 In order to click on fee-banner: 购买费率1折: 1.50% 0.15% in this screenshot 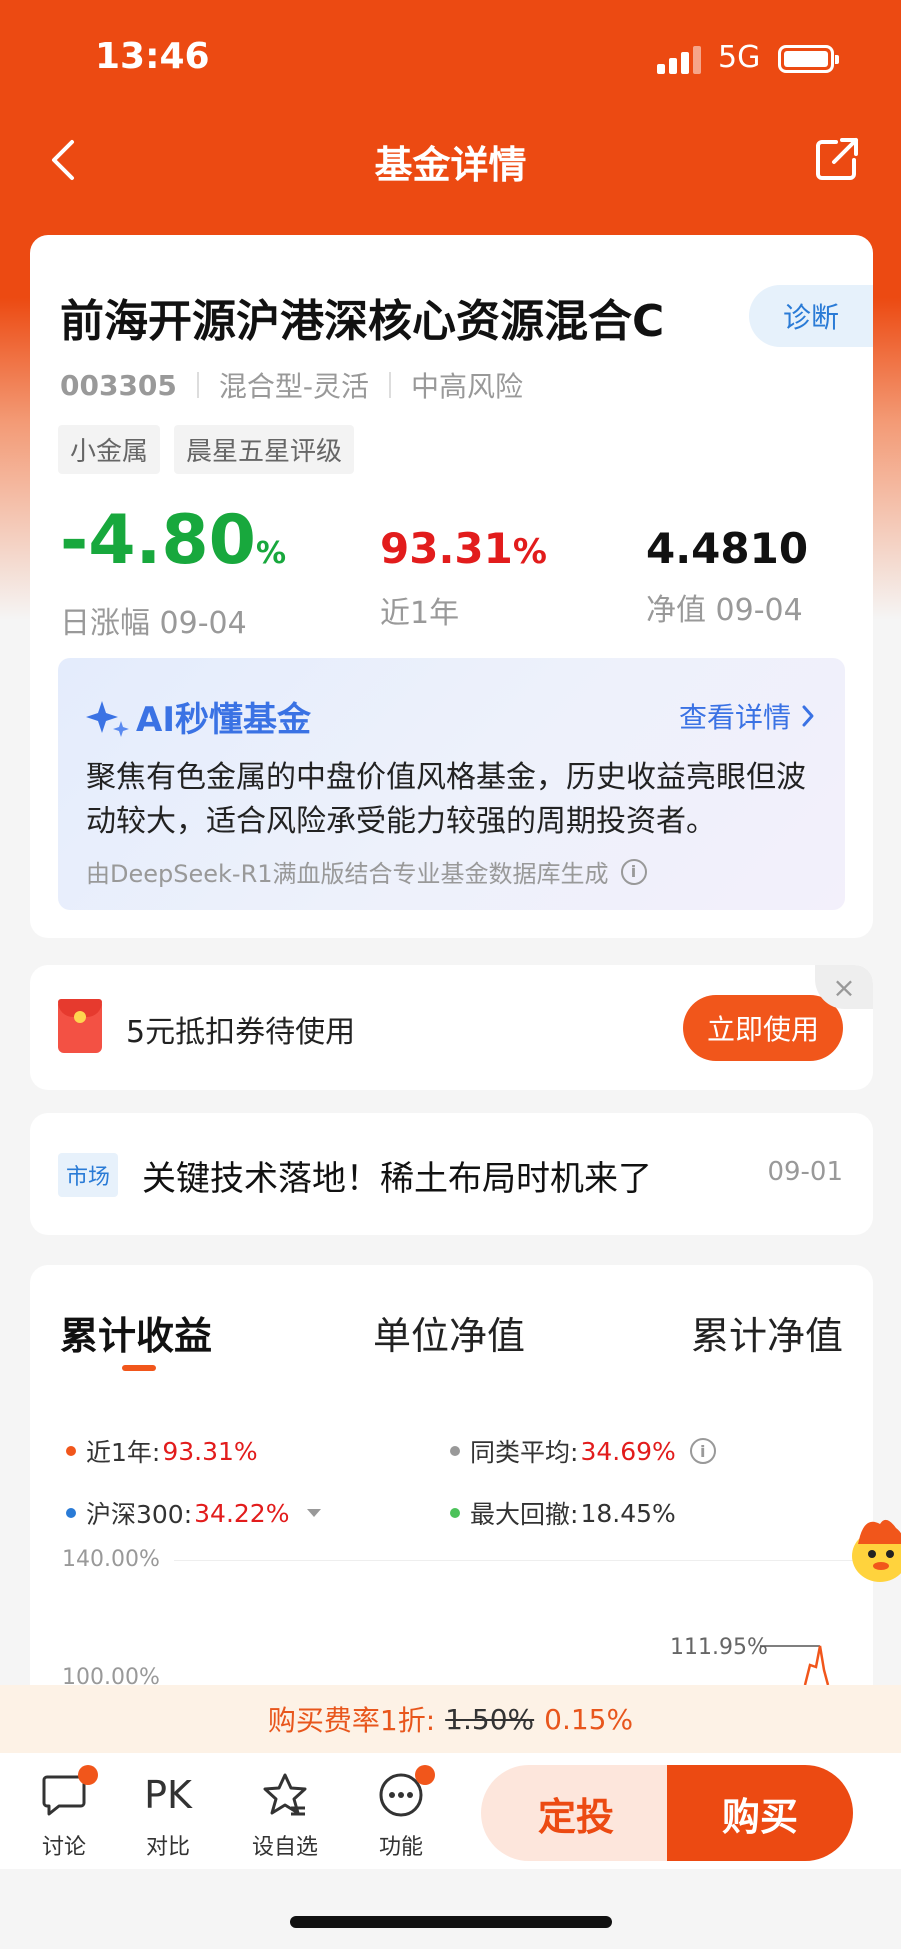, I will do `click(450, 1719)`.